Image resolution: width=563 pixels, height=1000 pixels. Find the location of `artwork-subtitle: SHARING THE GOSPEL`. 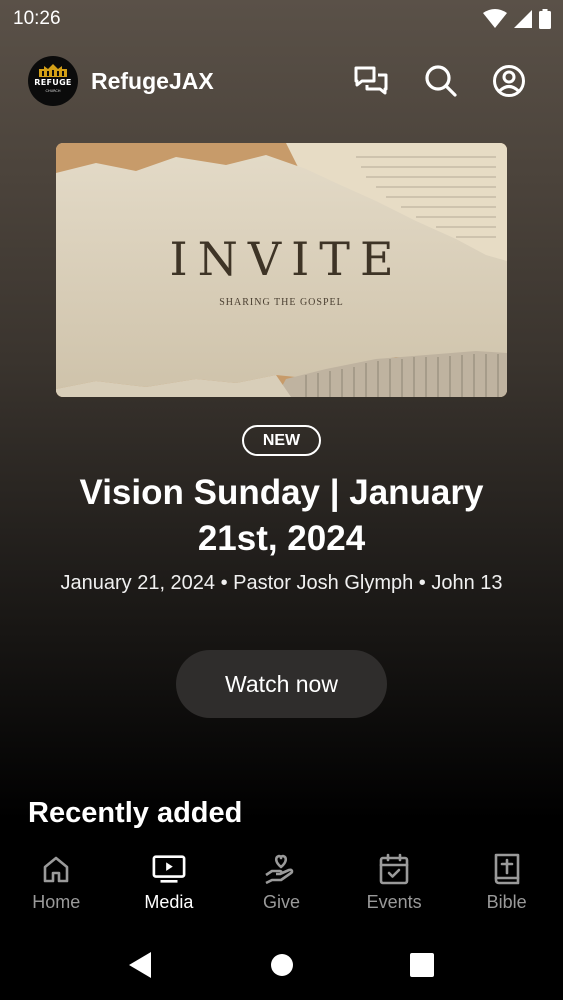

artwork-subtitle: SHARING THE GOSPEL is located at coordinates (281, 302).